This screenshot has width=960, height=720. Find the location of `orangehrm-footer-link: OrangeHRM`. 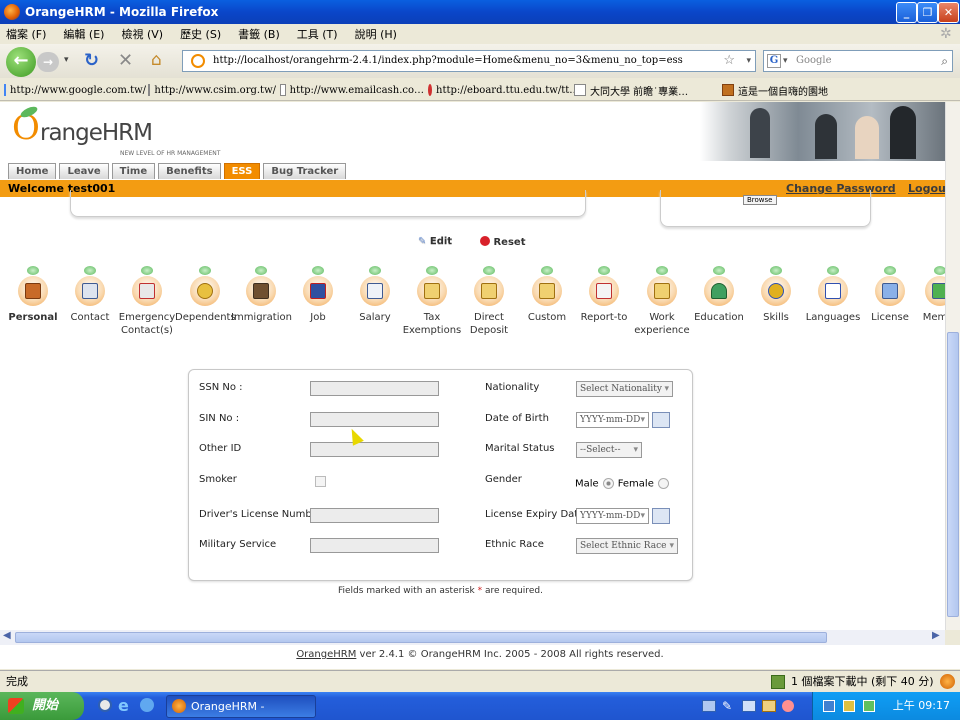

orangehrm-footer-link: OrangeHRM is located at coordinates (326, 654).